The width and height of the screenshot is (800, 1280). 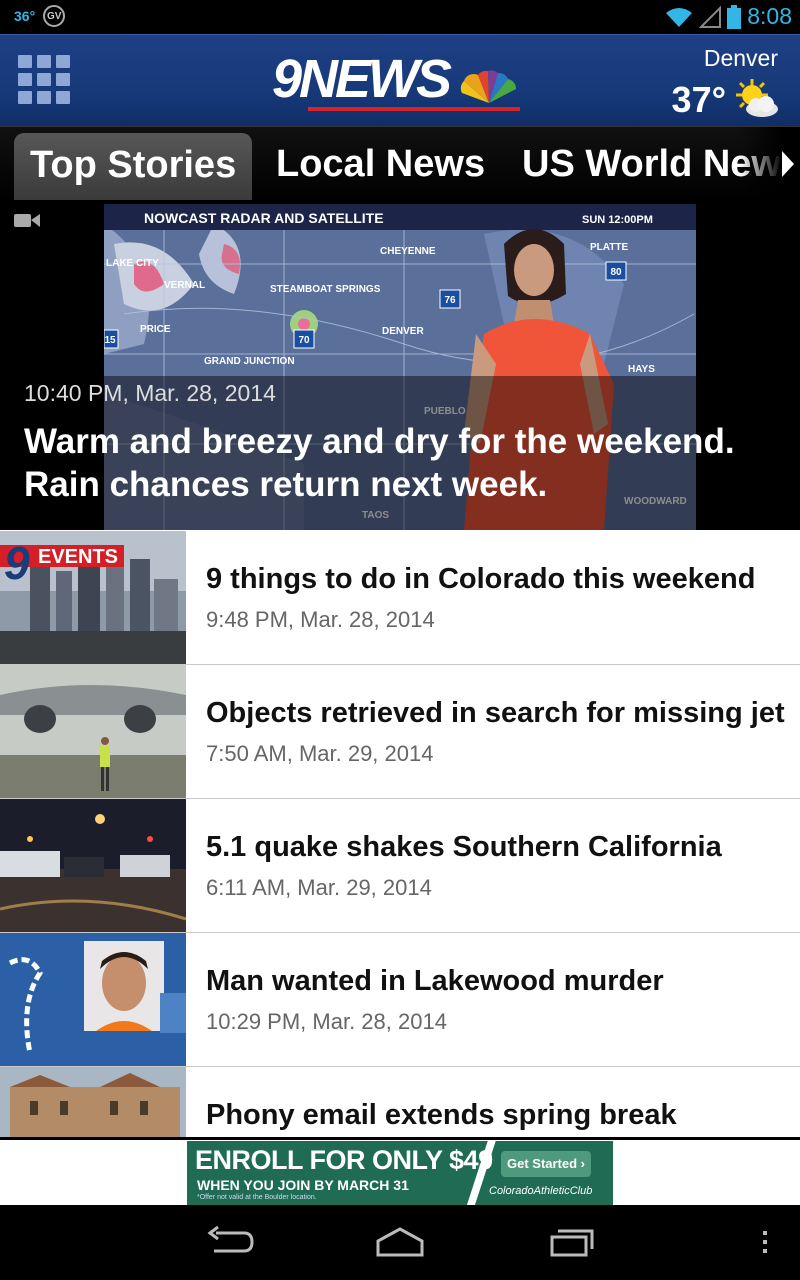 I want to click on status-bar: 36° GV 8:08, so click(x=400, y=17).